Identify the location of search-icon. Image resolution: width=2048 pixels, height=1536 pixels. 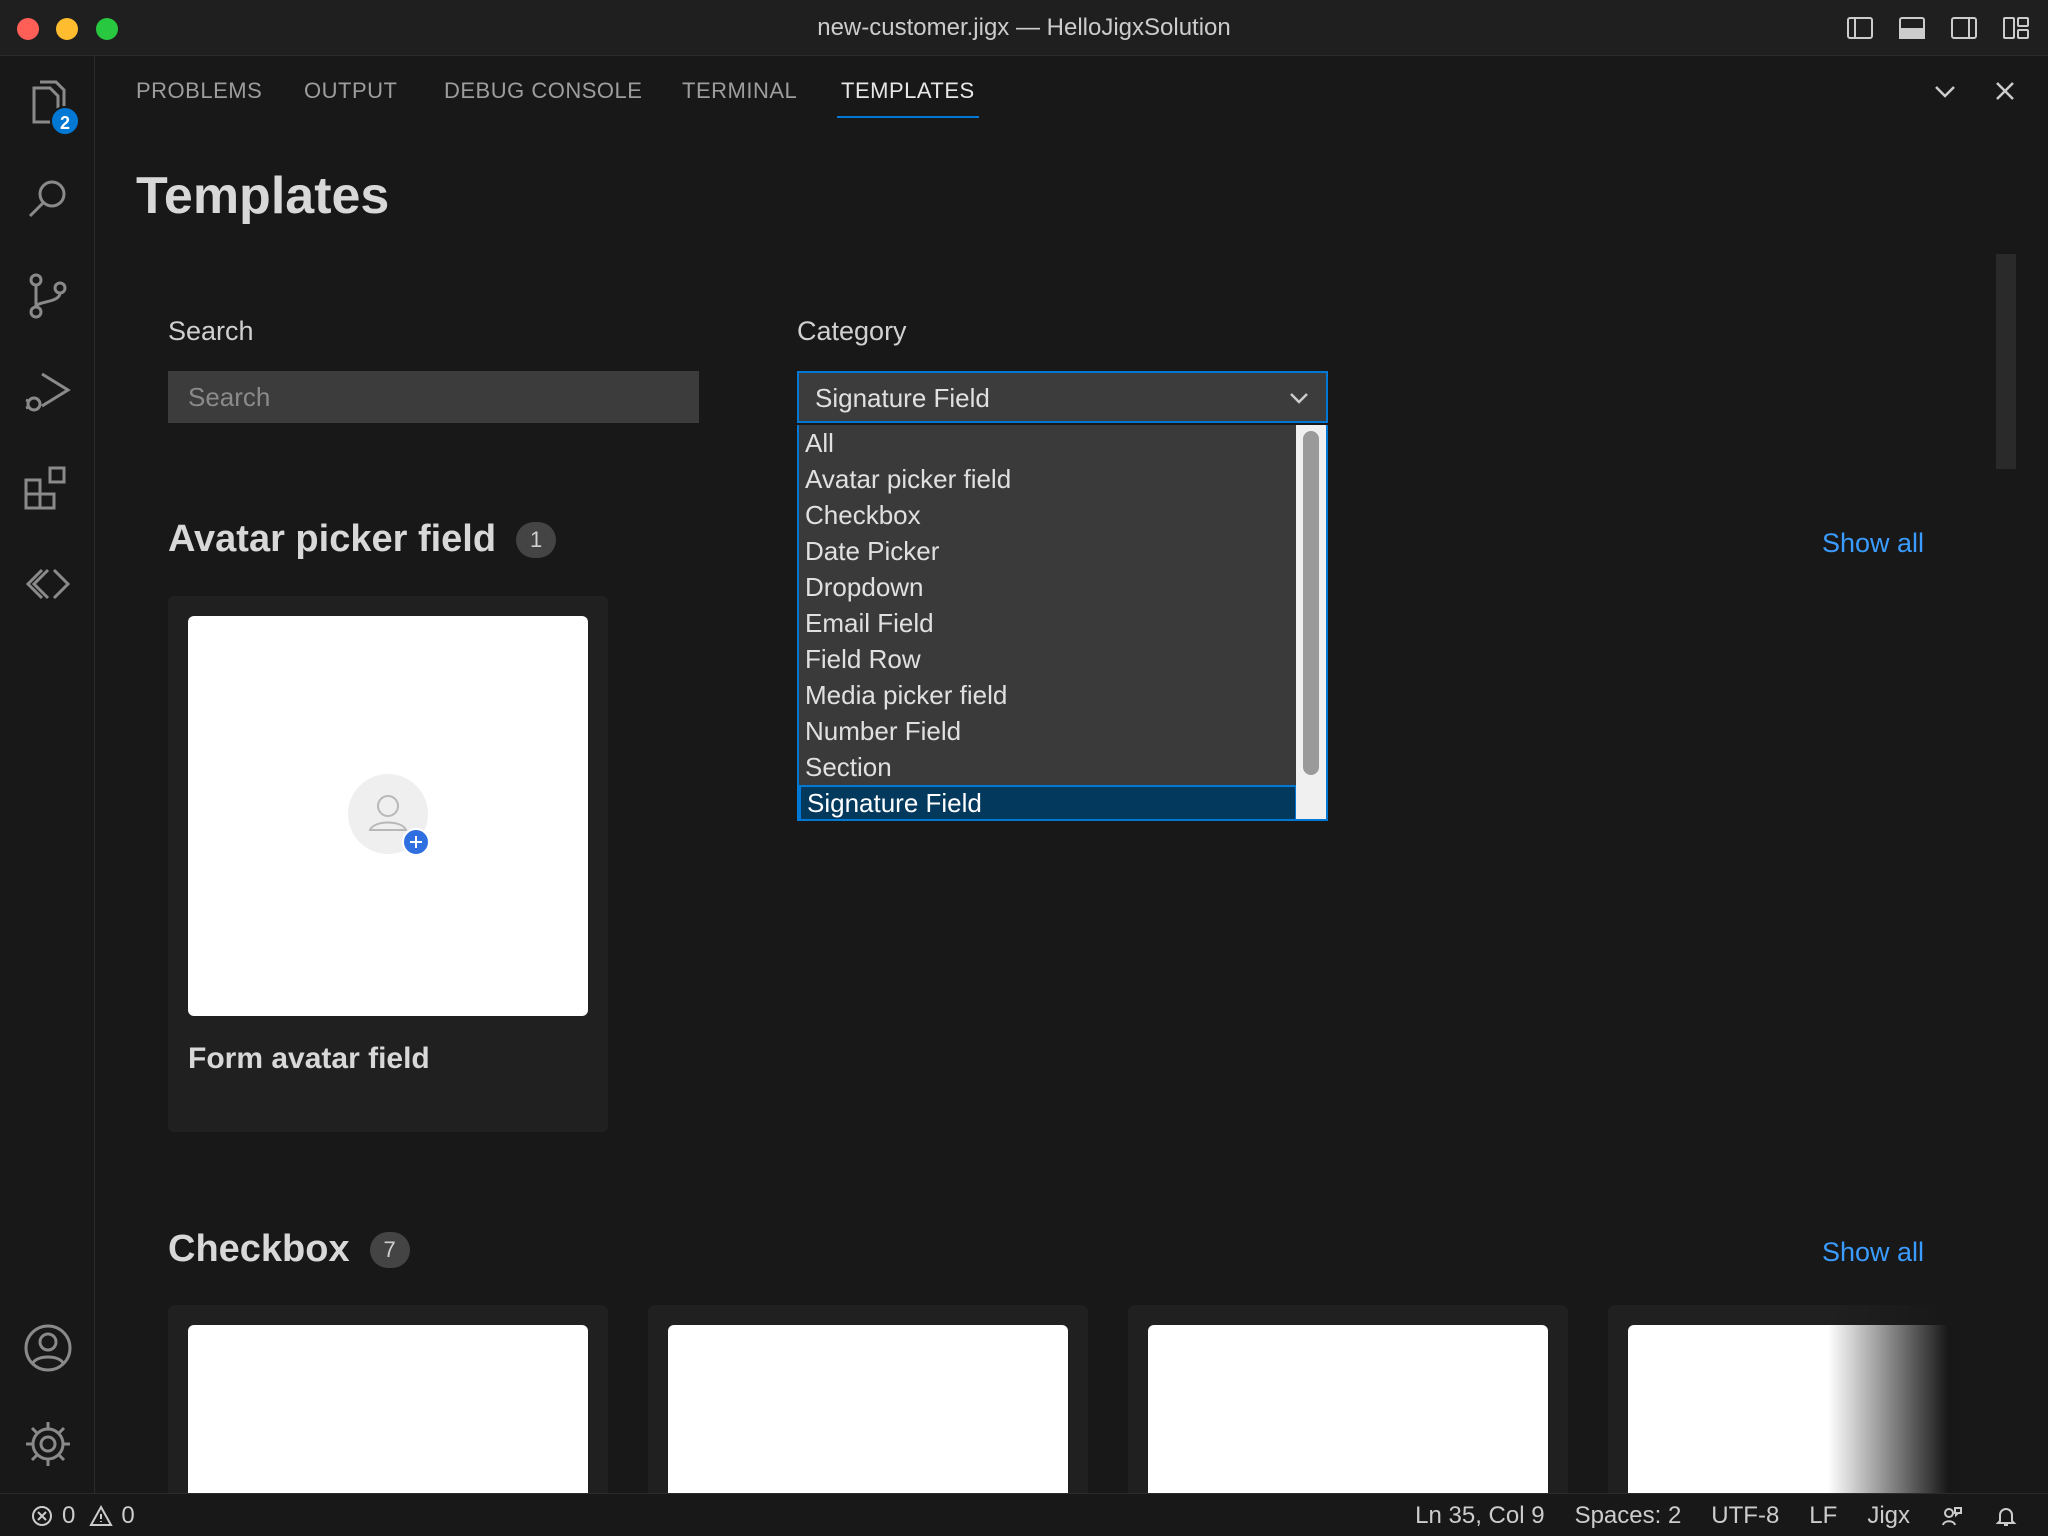
(47, 199).